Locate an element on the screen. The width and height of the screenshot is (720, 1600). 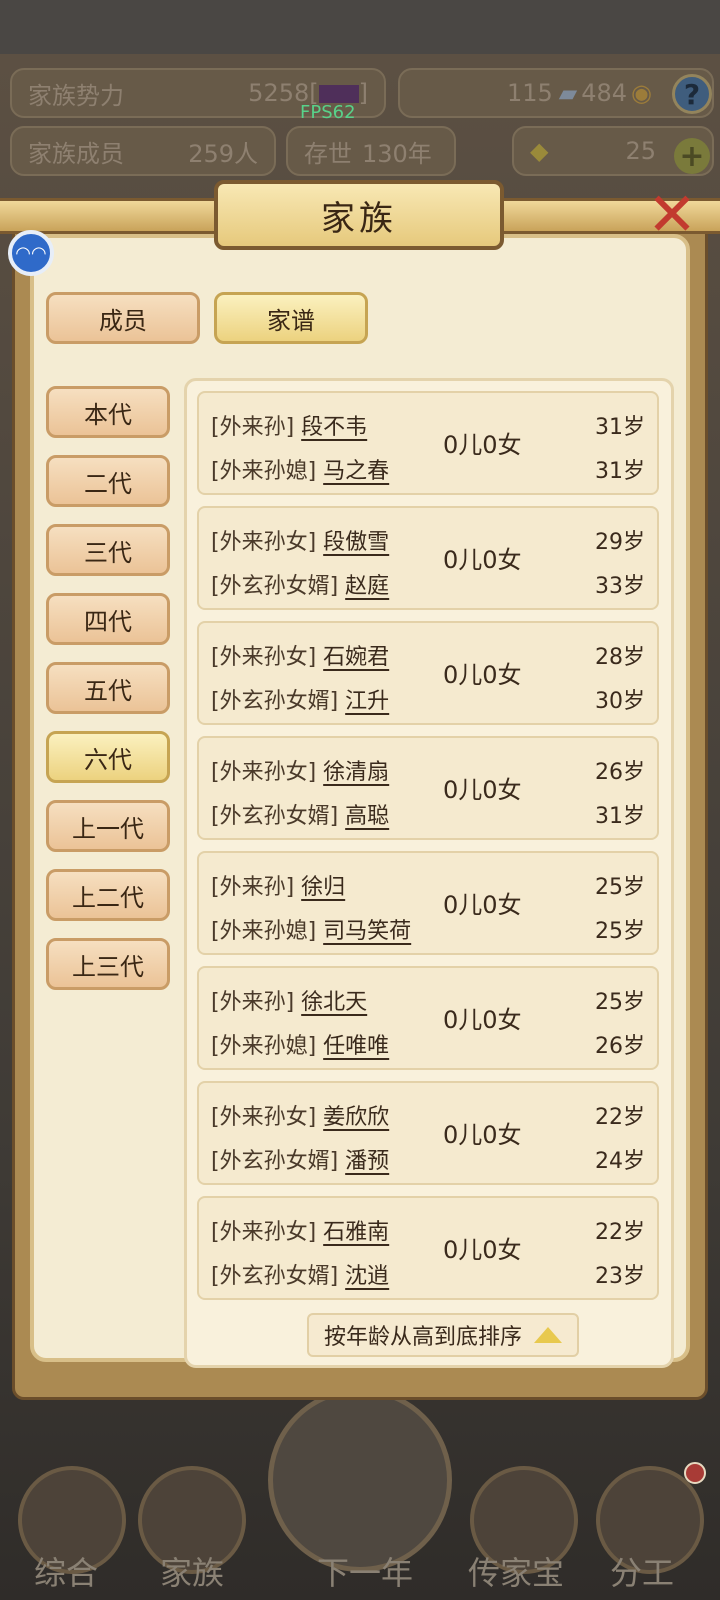
gold-ingot-icon: ◆ is located at coordinates (539, 151).